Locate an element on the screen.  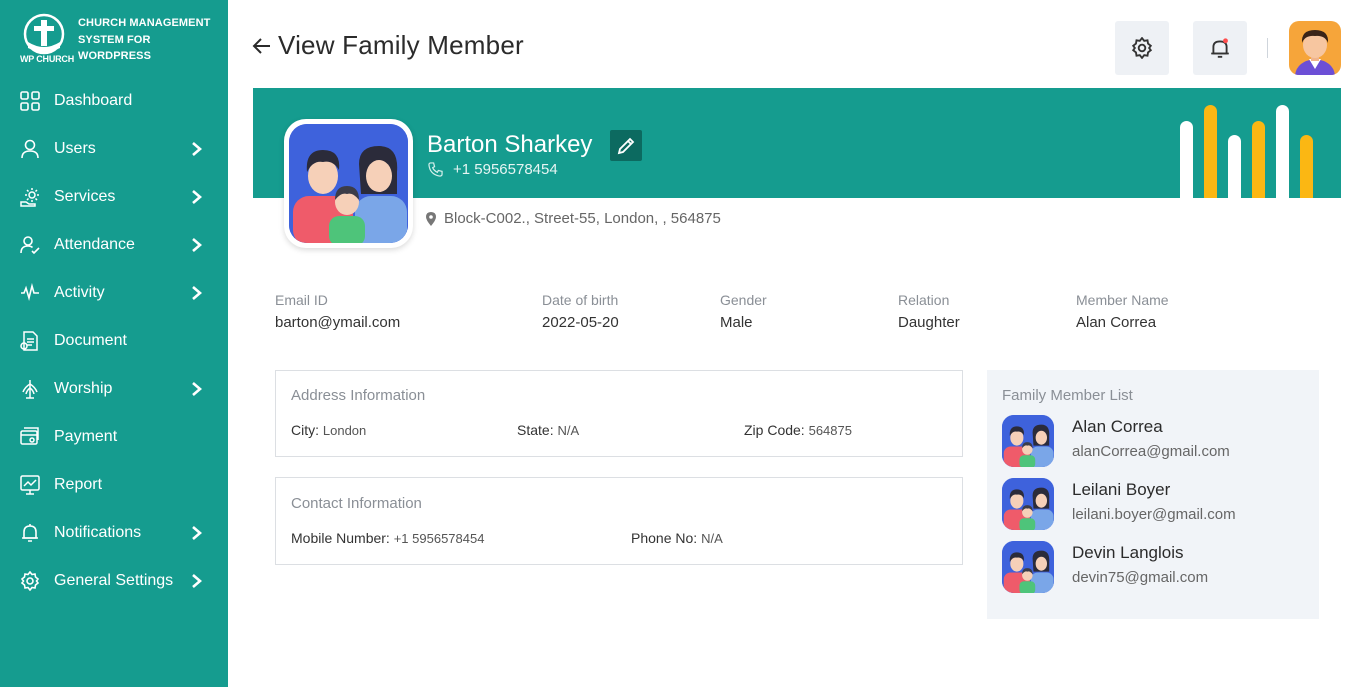
mobile-field: Mobile Number: +1 5956578454 is located at coordinates (387, 538).